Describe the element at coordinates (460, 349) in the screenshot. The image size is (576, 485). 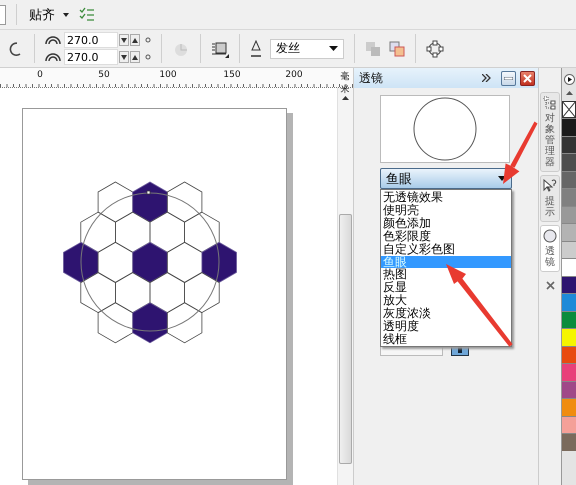
I see `square-icon` at that location.